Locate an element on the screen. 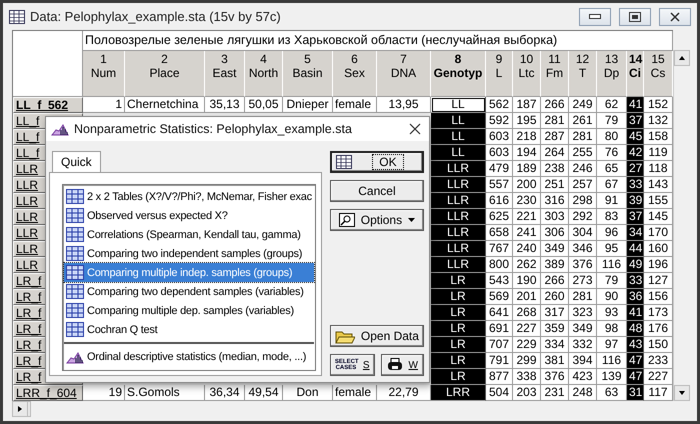  table-cell: 359 is located at coordinates (555, 329).